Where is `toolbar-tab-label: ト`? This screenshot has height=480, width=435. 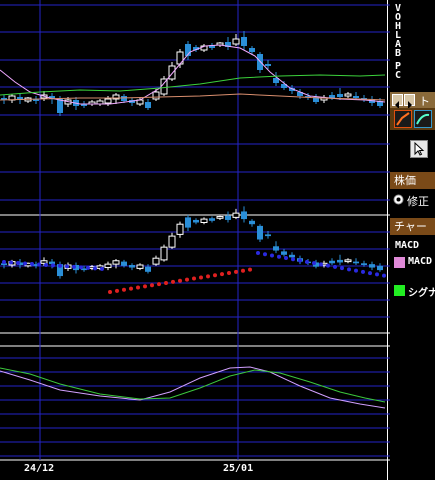 toolbar-tab-label: ト is located at coordinates (424, 101).